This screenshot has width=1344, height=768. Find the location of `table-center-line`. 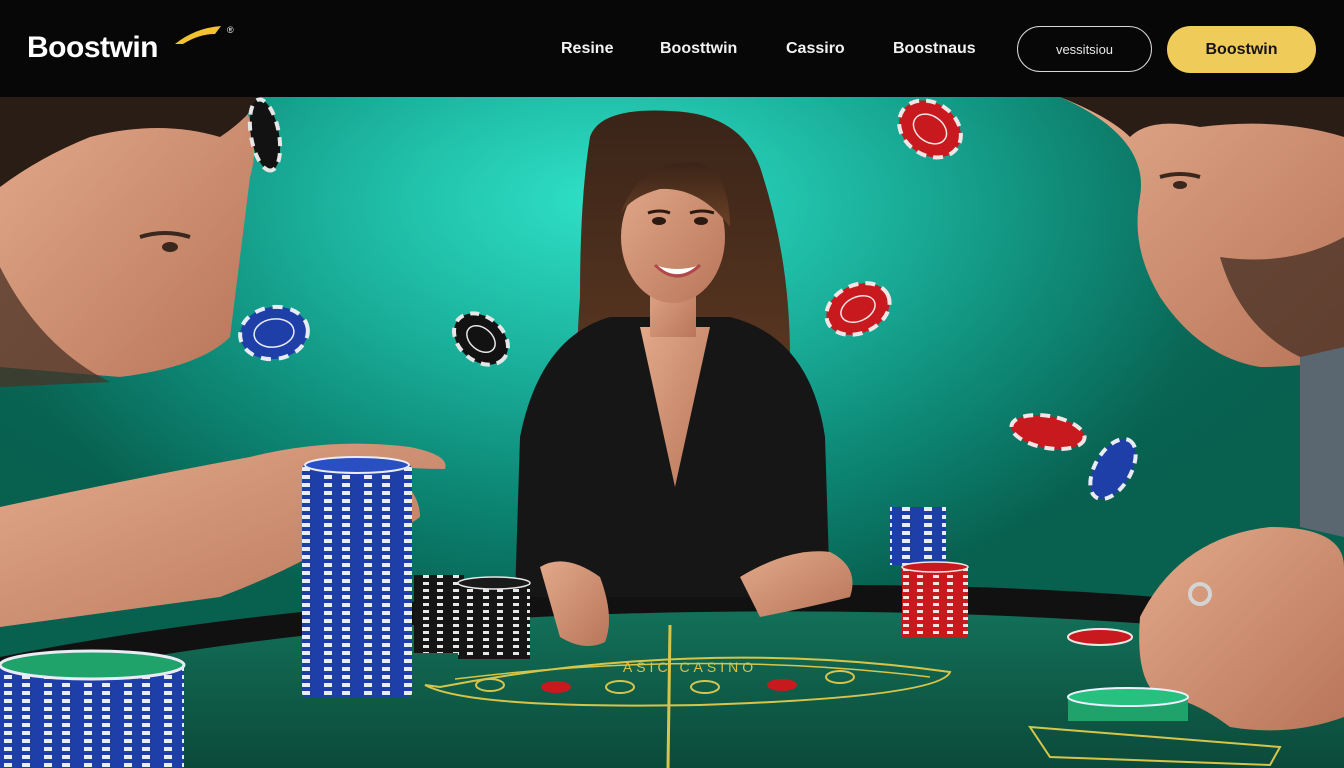

table-center-line is located at coordinates (669, 696).